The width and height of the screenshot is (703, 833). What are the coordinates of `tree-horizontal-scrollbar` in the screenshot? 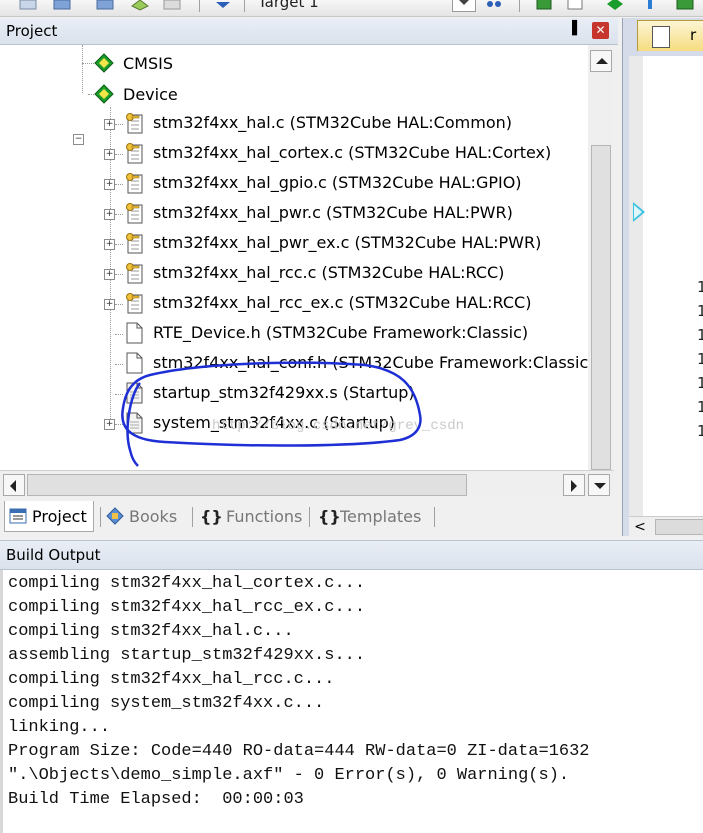 It's located at (307, 483).